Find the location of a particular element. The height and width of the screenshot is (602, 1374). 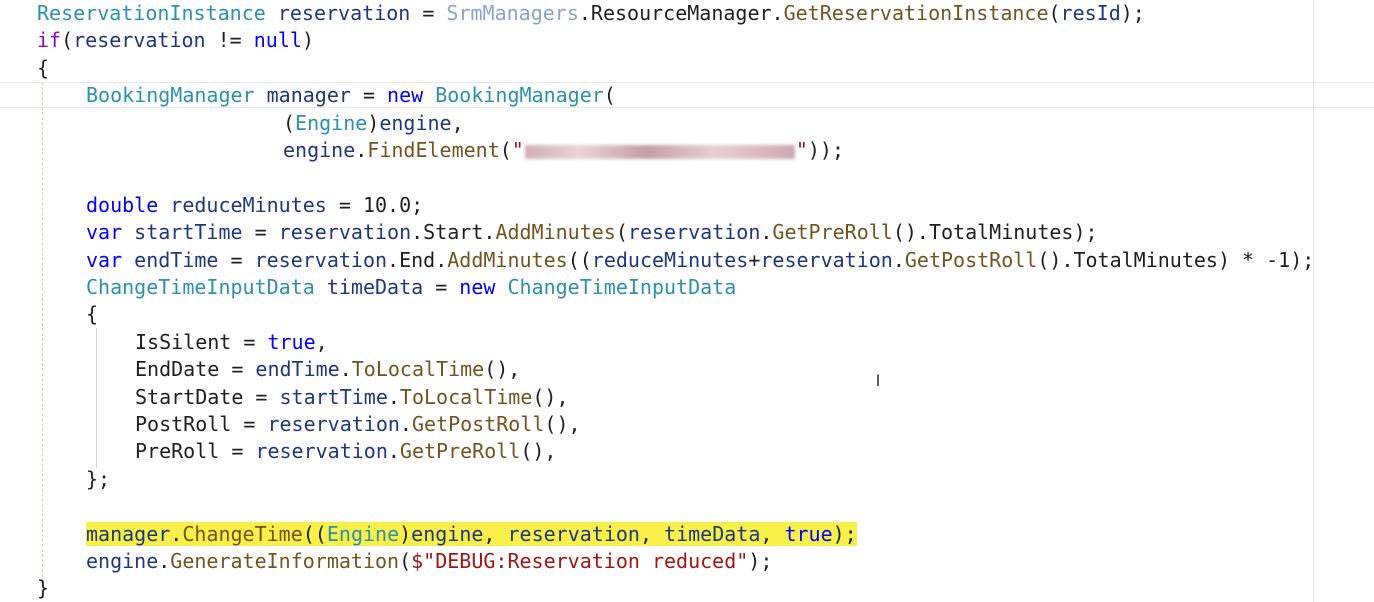

code-token: resId is located at coordinates (1090, 13).